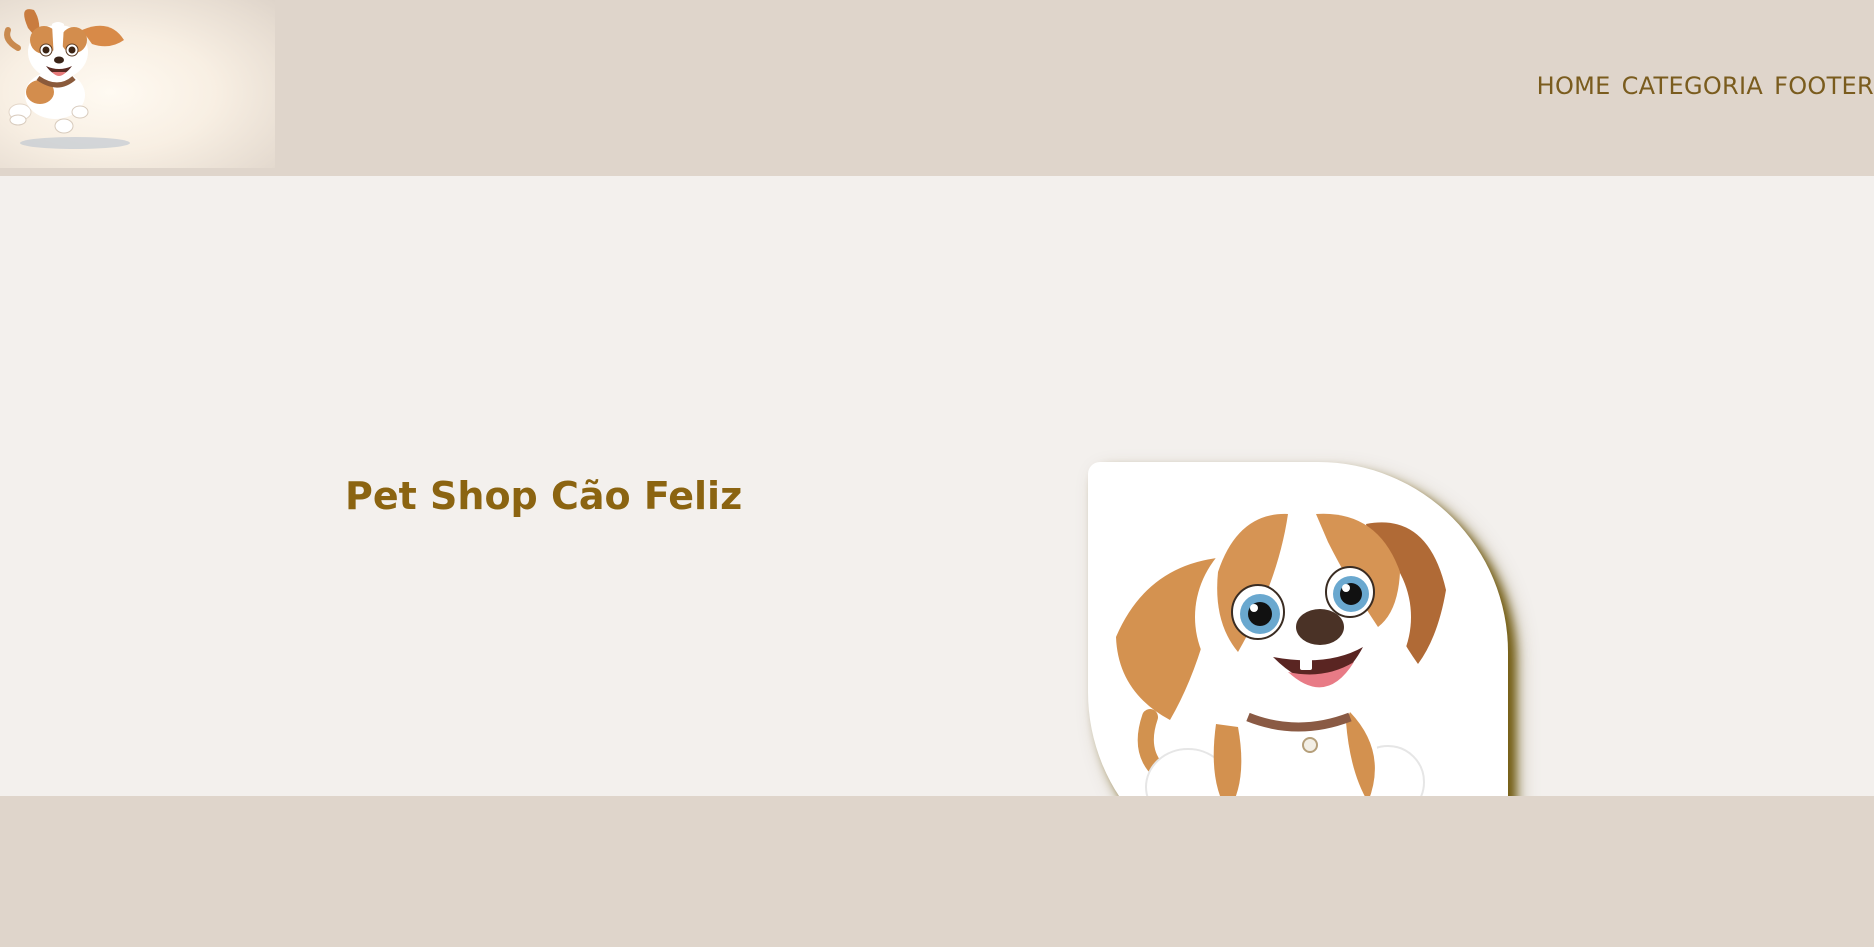 The image size is (1874, 947). I want to click on running-puppy-icon, so click(67, 79).